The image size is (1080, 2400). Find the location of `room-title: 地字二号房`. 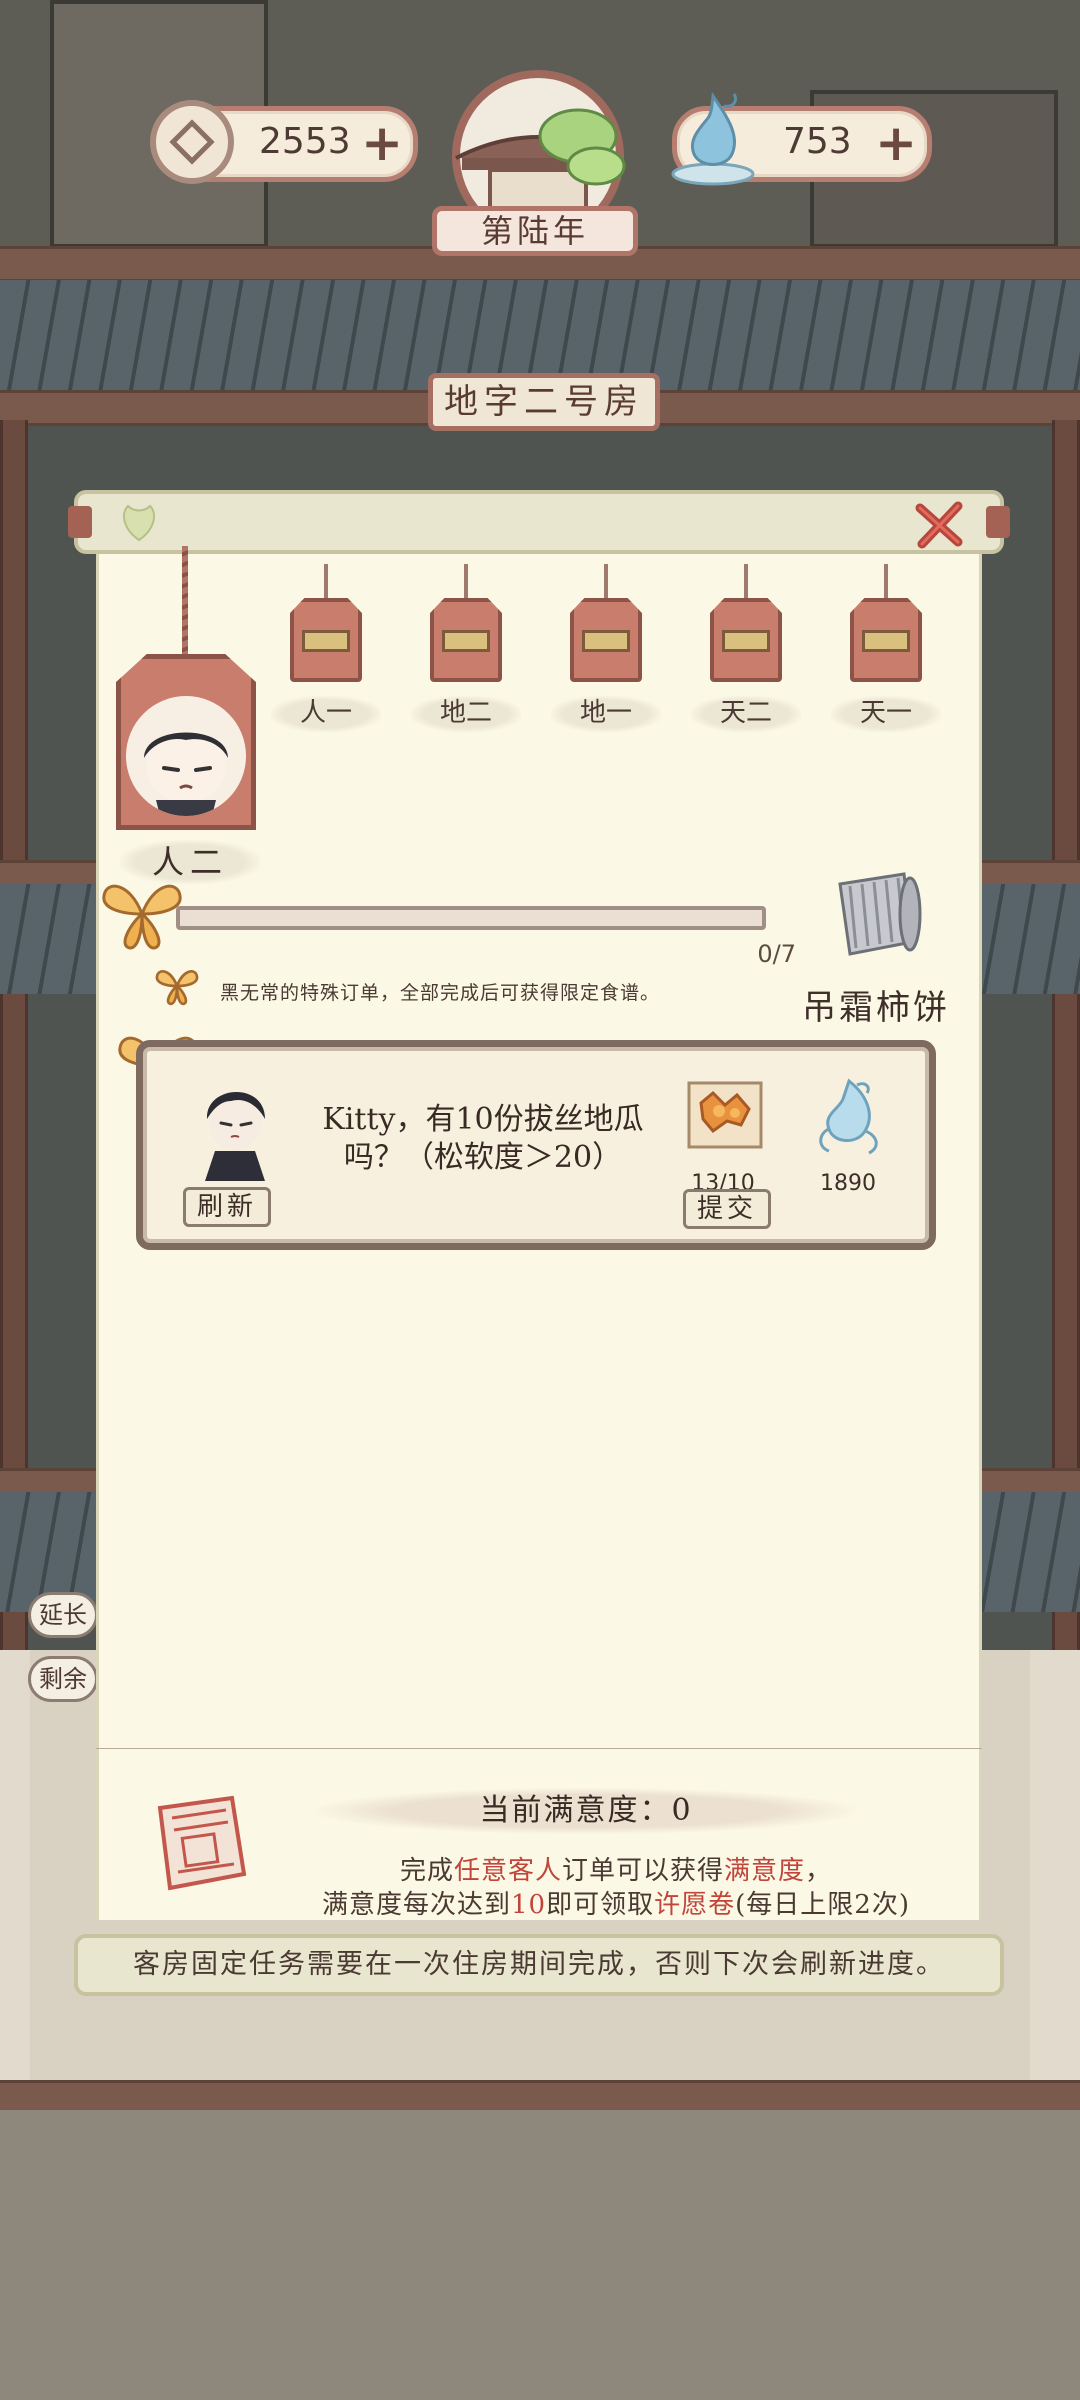

room-title: 地字二号房 is located at coordinates (544, 402).